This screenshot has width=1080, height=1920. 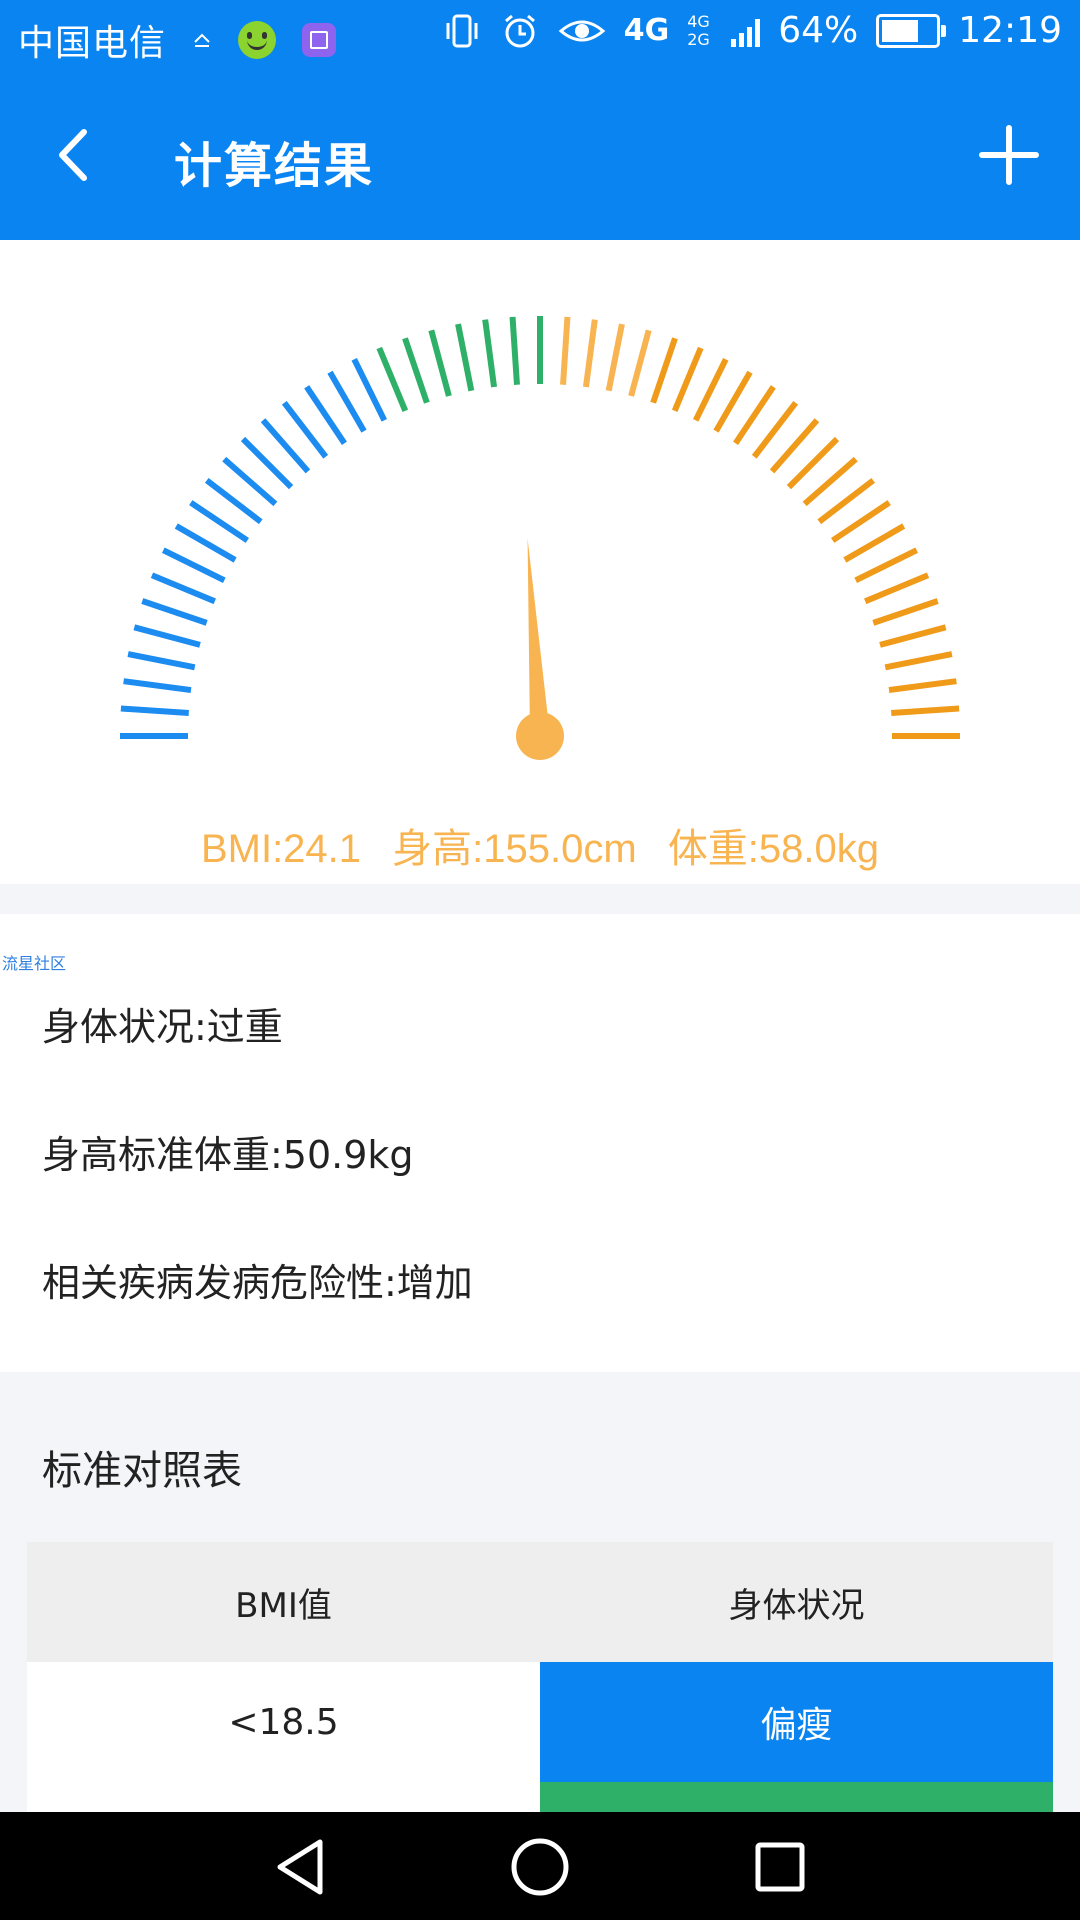 What do you see at coordinates (796, 1605) in the screenshot?
I see `header-status: 身体状况` at bounding box center [796, 1605].